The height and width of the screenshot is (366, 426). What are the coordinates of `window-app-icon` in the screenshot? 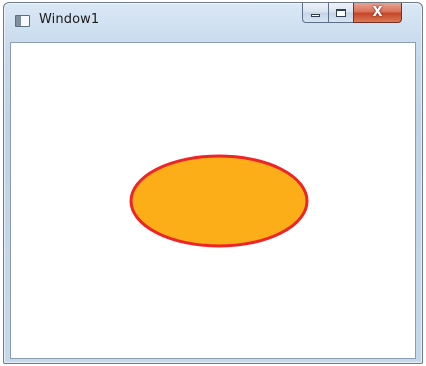 It's located at (22, 21).